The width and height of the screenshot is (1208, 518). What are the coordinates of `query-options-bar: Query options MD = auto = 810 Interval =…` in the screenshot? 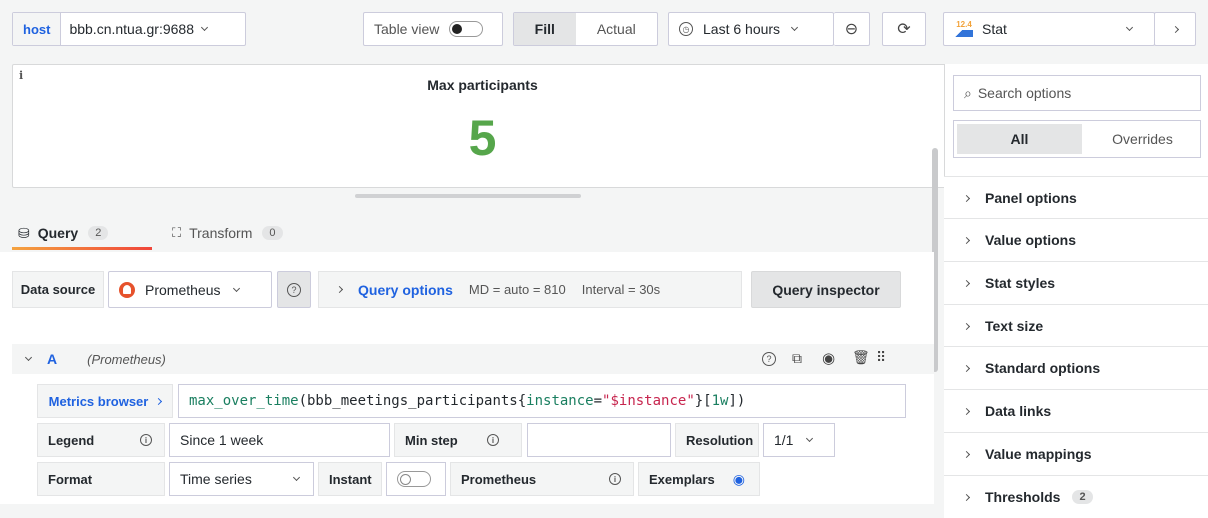 It's located at (530, 289).